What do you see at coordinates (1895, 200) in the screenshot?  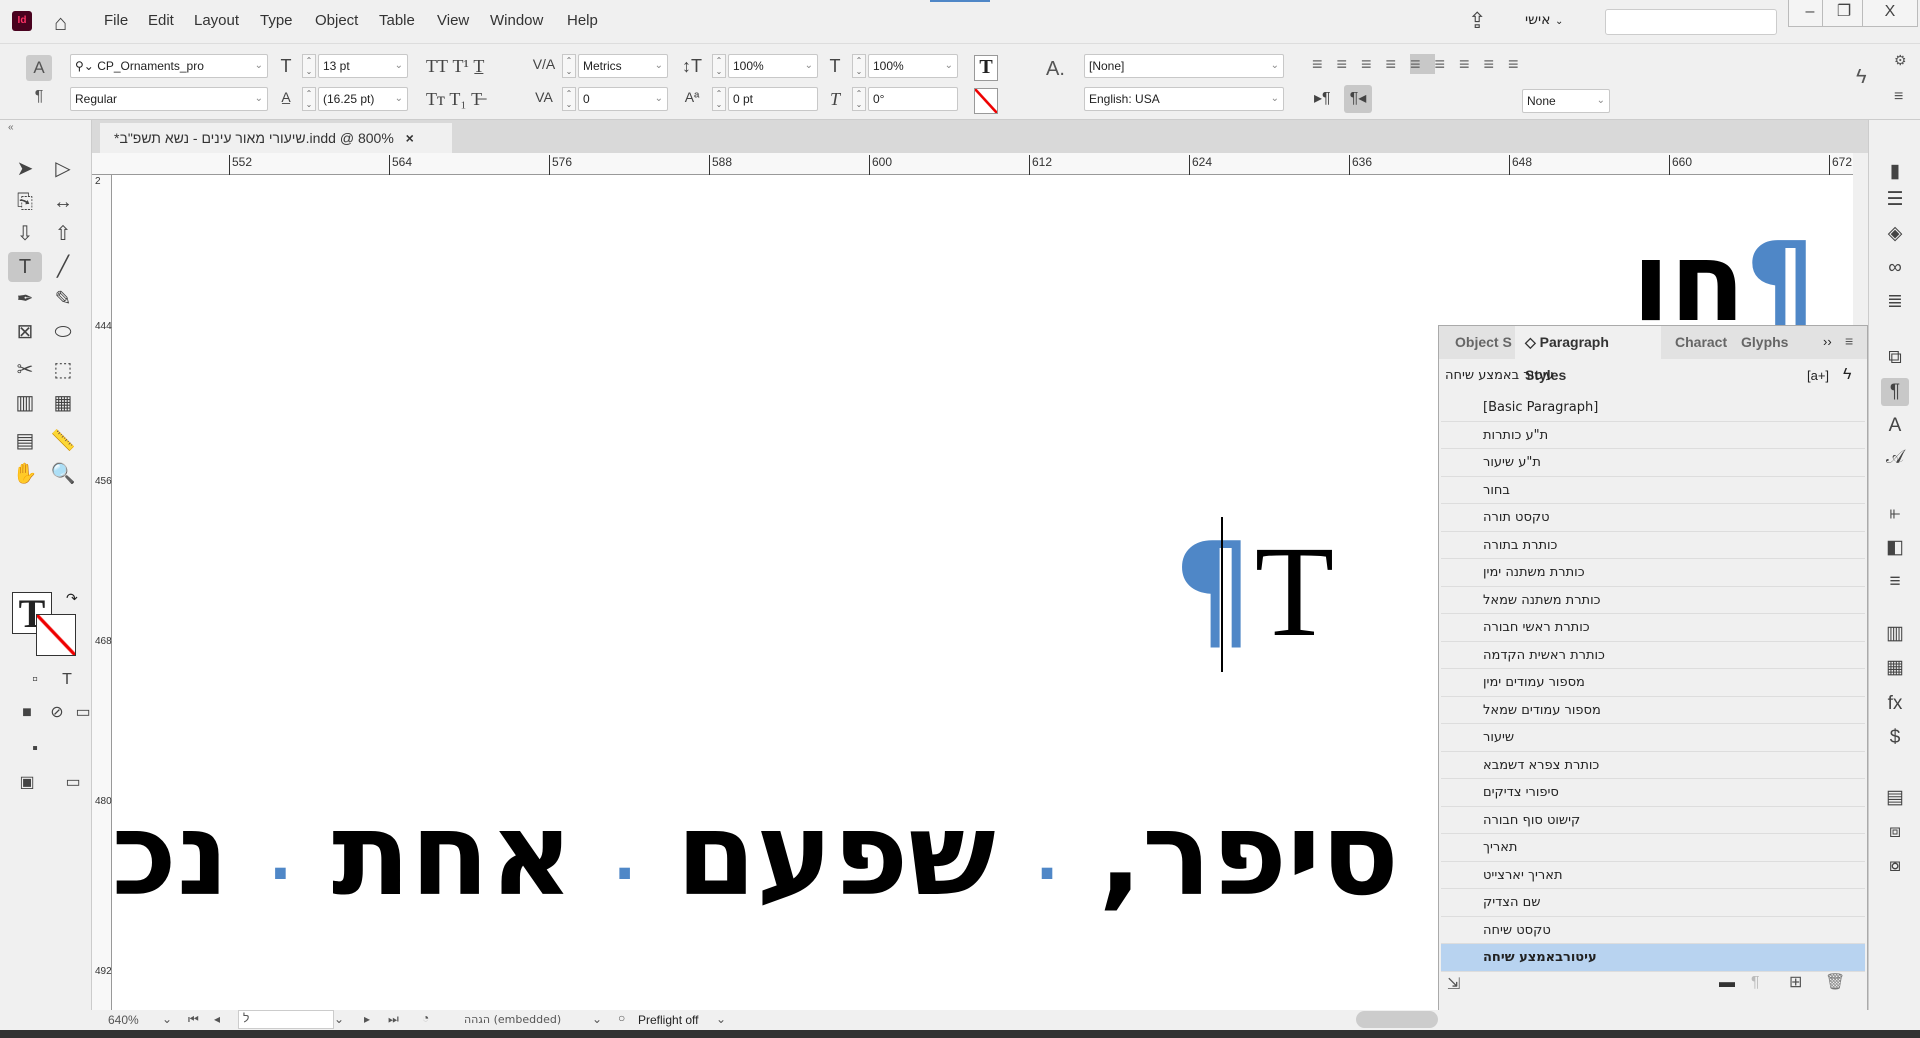 I see `properties-icon: ☰` at bounding box center [1895, 200].